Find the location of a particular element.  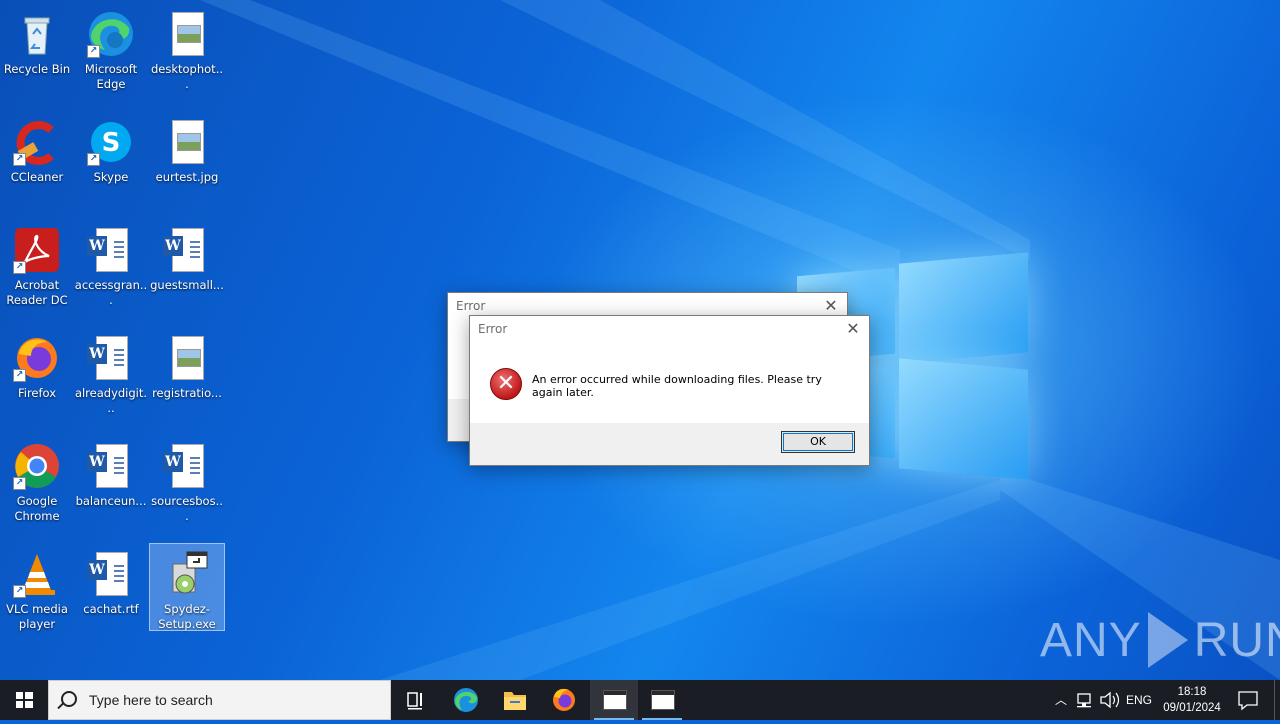

folder-icon is located at coordinates (515, 701).